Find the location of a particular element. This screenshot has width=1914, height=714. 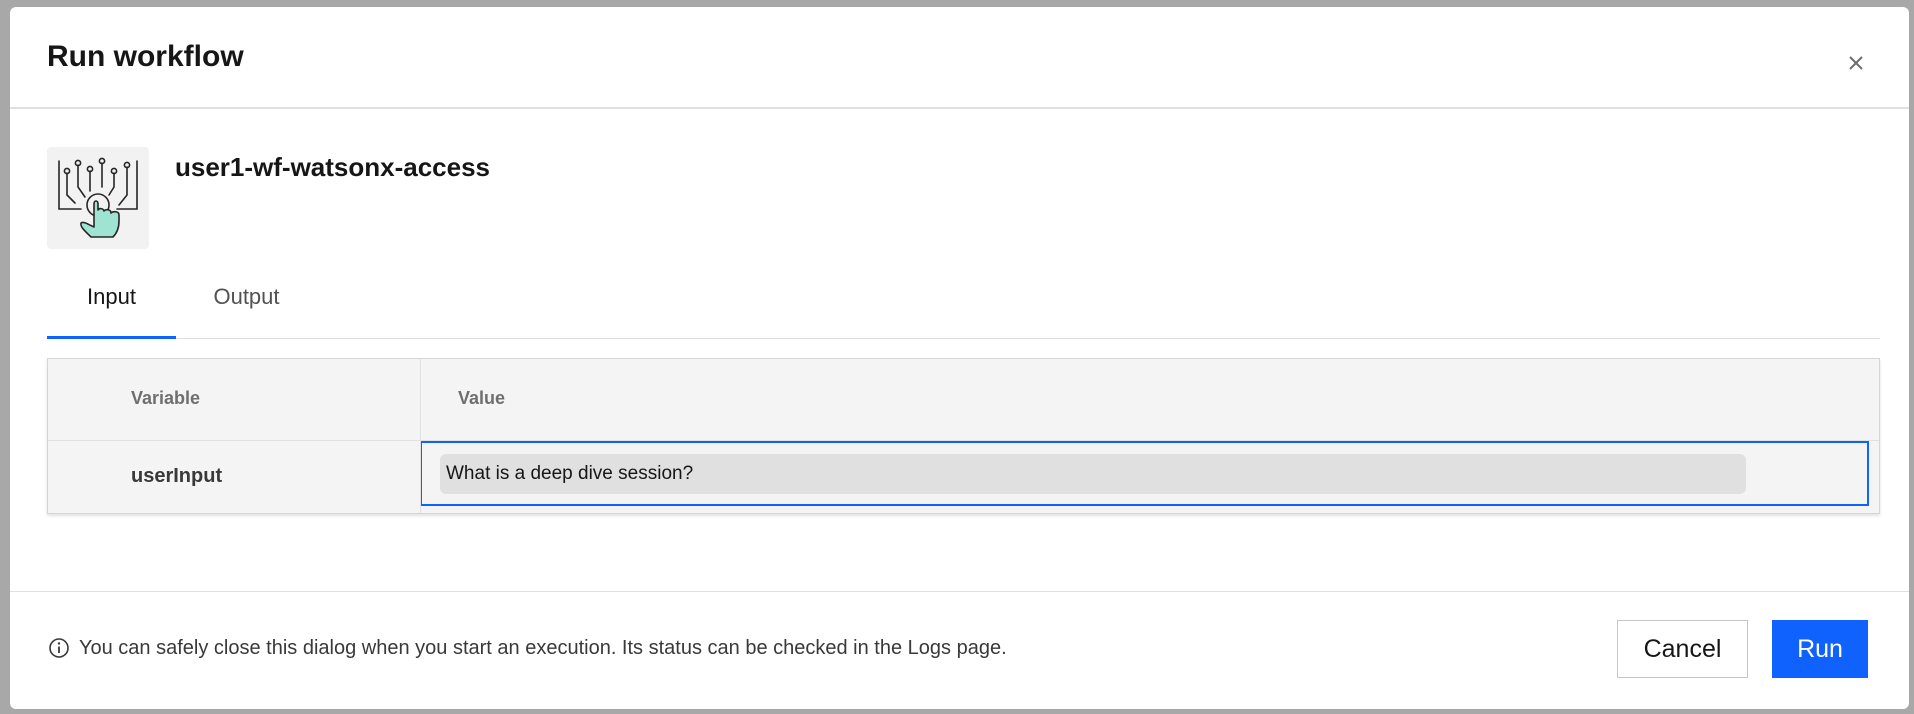

workflow-name: user1-wf-watsonx-access is located at coordinates (333, 167).